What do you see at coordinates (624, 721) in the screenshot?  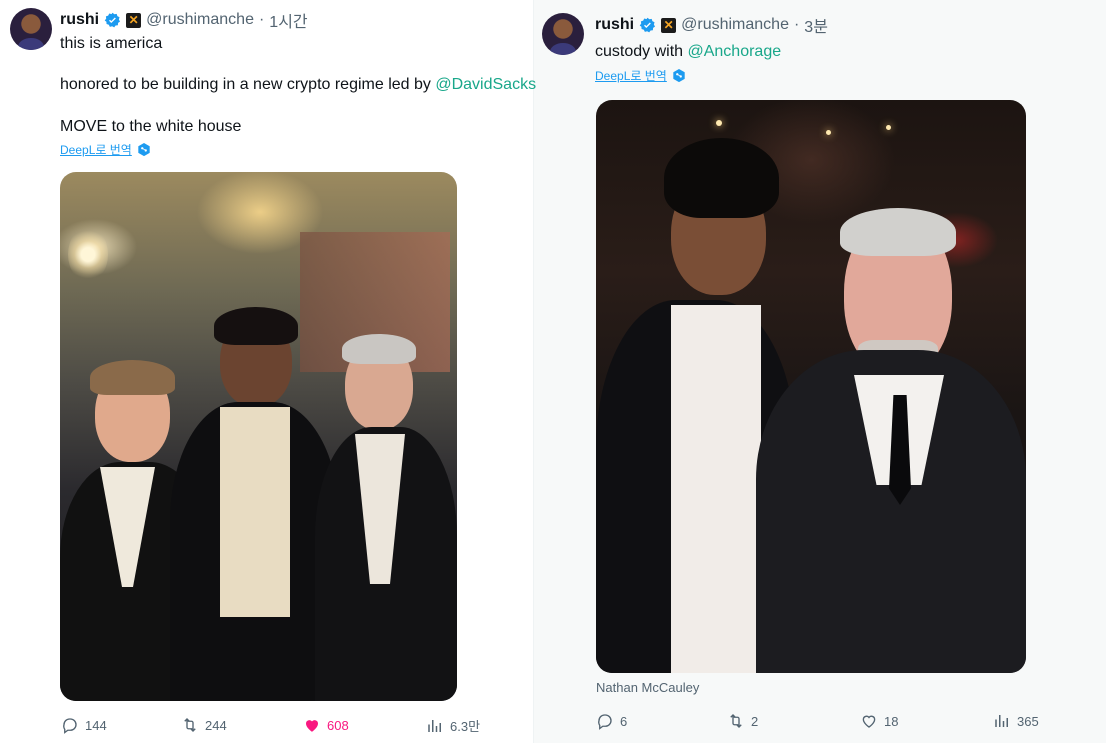 I see `reply-count: 6` at bounding box center [624, 721].